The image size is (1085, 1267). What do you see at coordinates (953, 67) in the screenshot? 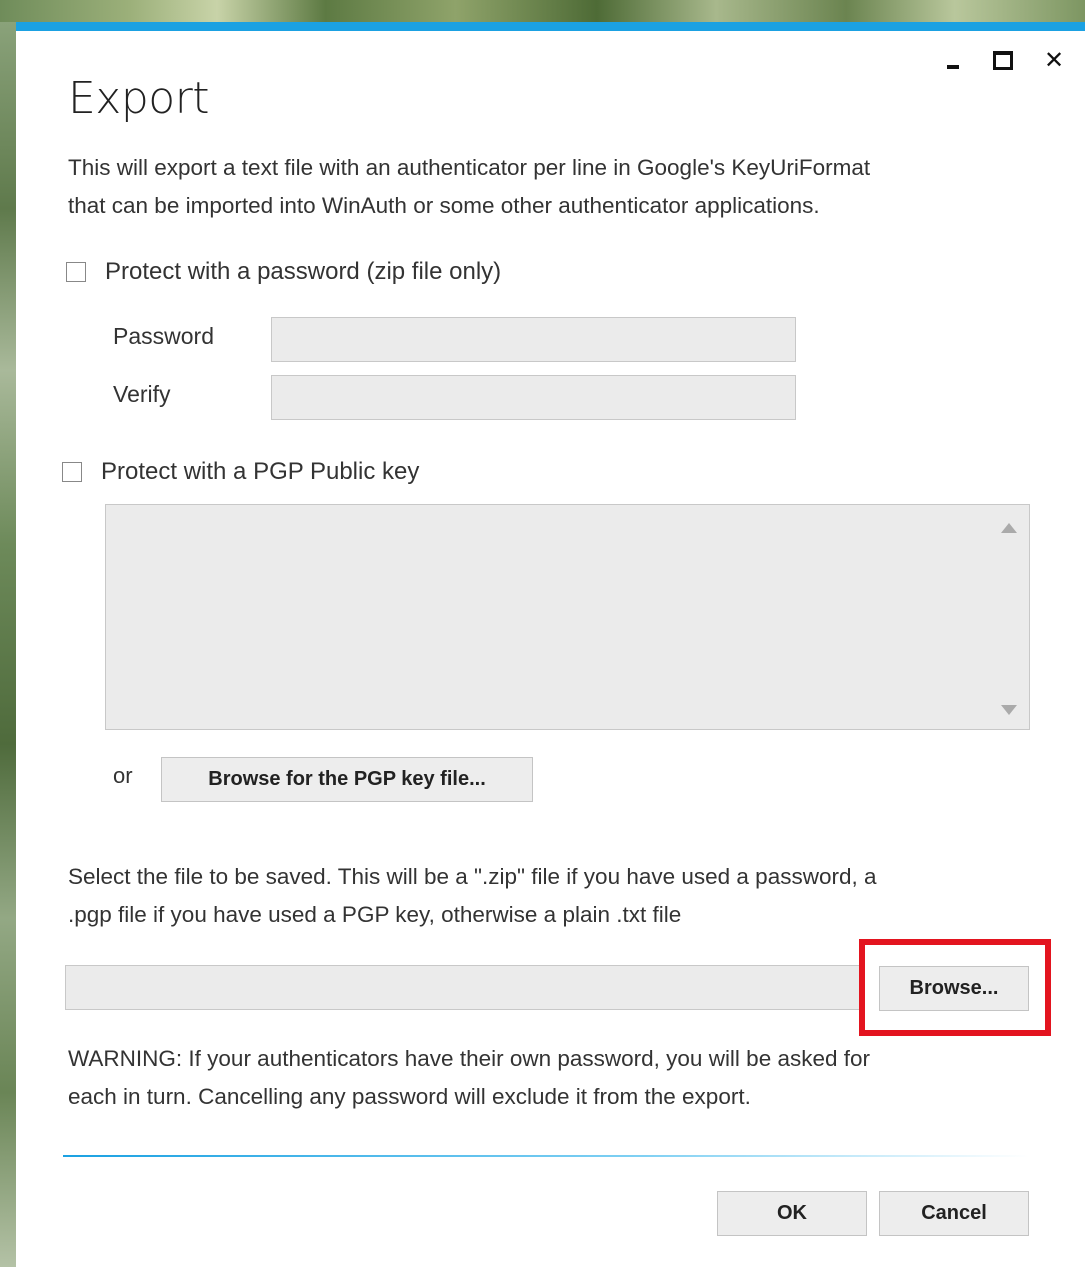
I see `minimize-icon` at bounding box center [953, 67].